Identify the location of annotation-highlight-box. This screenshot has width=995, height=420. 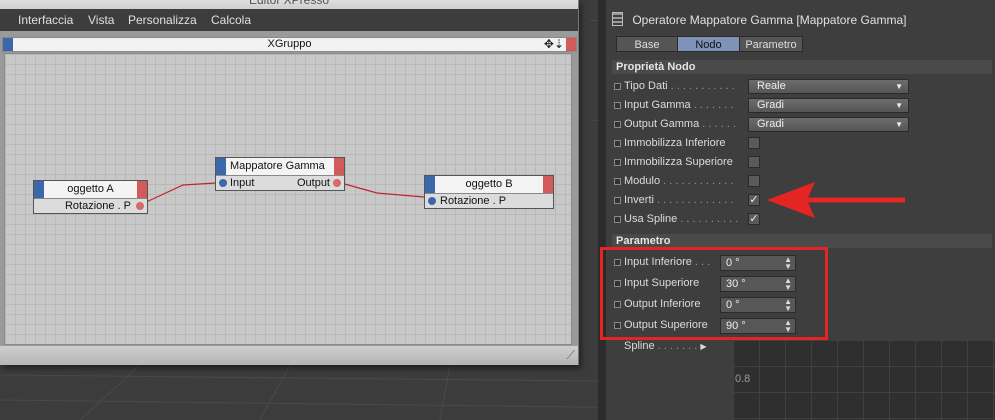
(714, 293).